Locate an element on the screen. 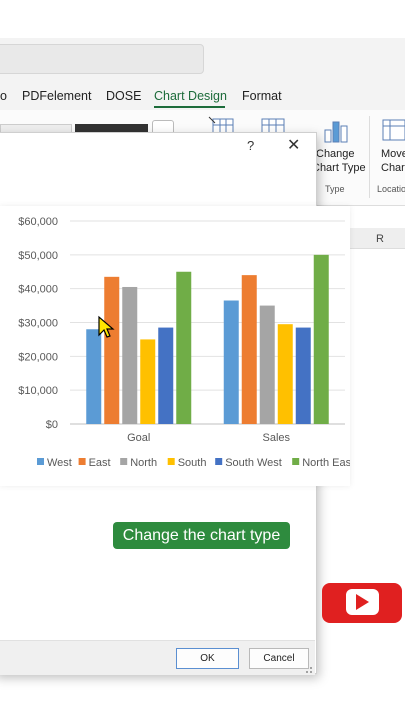 This screenshot has width=405, height=720. bar-east-sales is located at coordinates (249, 349).